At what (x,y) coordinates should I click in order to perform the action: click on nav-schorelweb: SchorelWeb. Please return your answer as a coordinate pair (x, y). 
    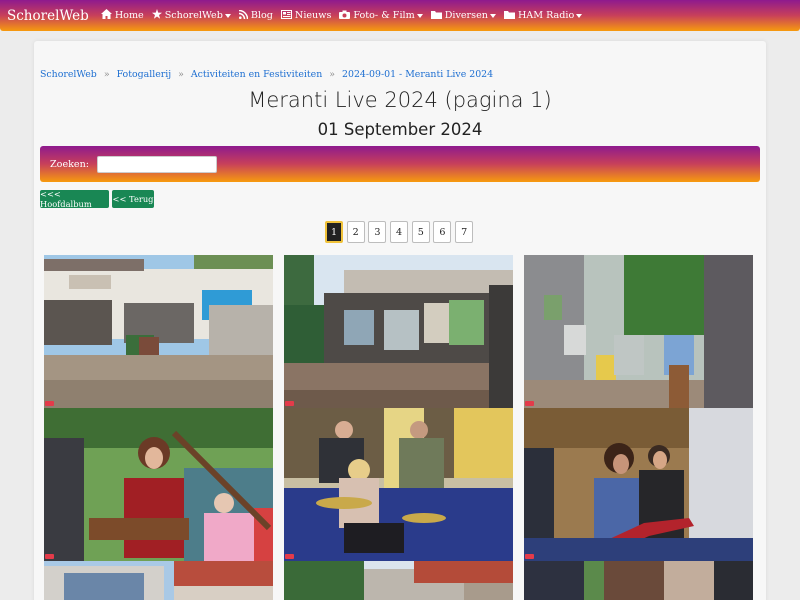
    Looking at the image, I should click on (191, 15).